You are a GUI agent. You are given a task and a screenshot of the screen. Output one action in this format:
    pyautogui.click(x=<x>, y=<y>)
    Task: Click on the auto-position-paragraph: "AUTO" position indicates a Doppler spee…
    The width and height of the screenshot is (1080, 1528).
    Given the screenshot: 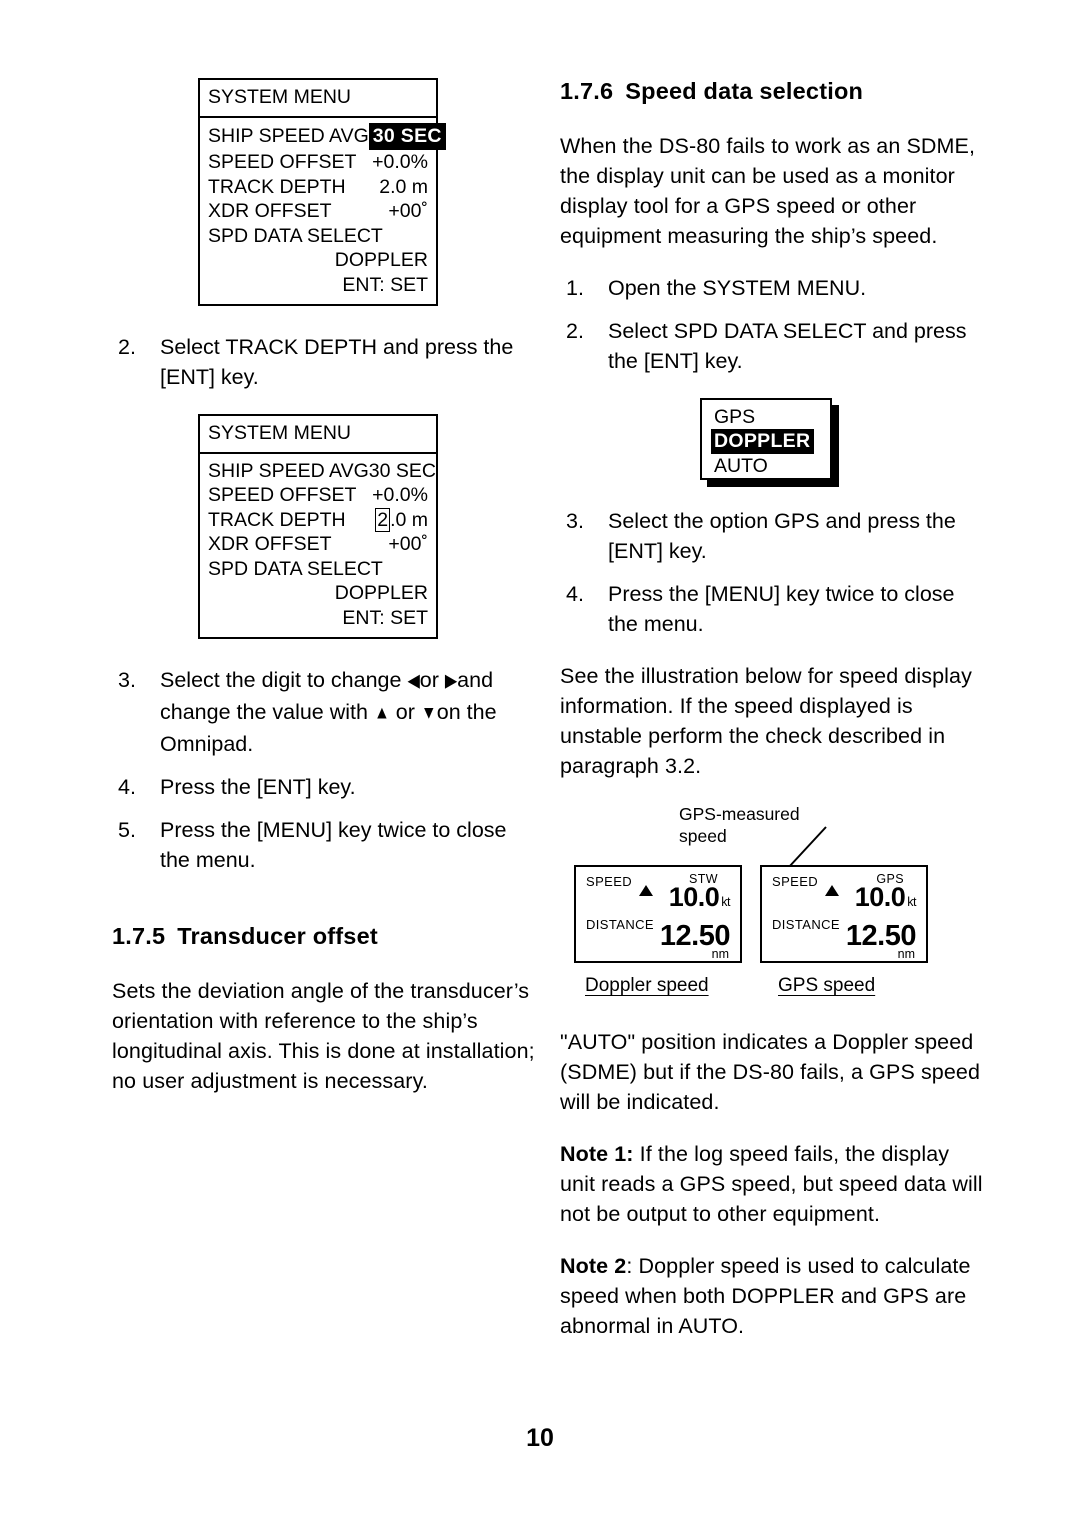 What is the action you would take?
    pyautogui.click(x=770, y=1072)
    